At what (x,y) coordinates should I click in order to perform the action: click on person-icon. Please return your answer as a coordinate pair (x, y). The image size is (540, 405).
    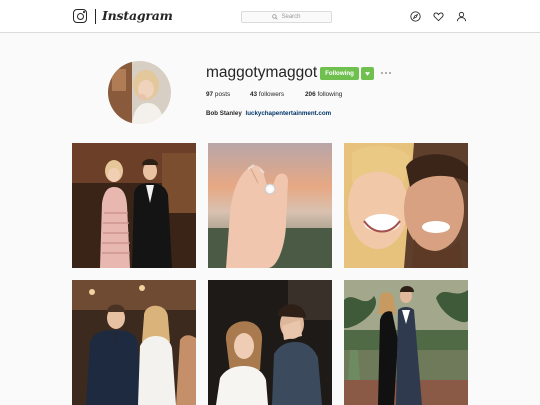
    Looking at the image, I should click on (461, 16).